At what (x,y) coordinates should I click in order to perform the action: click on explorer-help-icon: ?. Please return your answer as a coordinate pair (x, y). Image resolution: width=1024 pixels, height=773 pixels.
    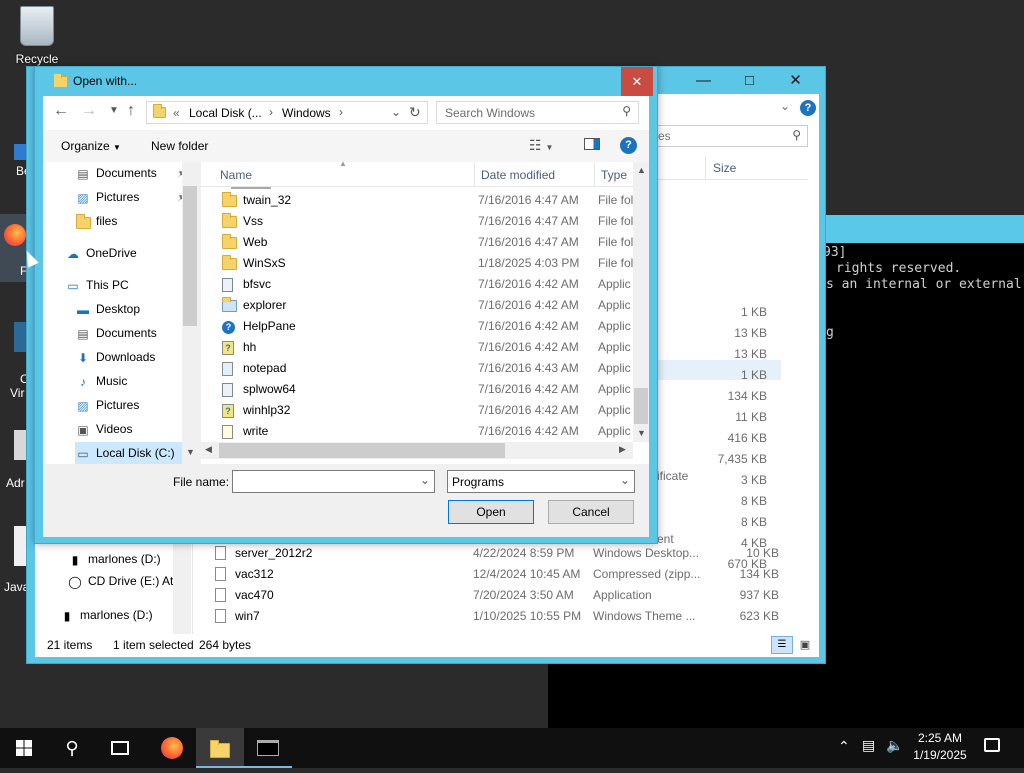
    Looking at the image, I should click on (808, 108).